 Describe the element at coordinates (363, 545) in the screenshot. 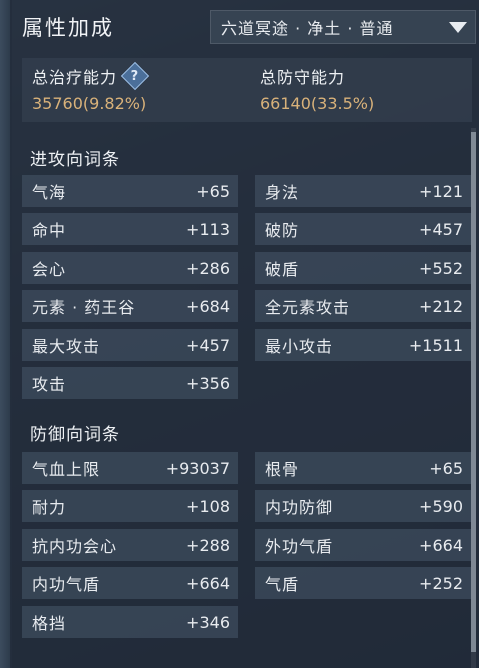

I see `stat-cell: 外功气盾 +664` at that location.